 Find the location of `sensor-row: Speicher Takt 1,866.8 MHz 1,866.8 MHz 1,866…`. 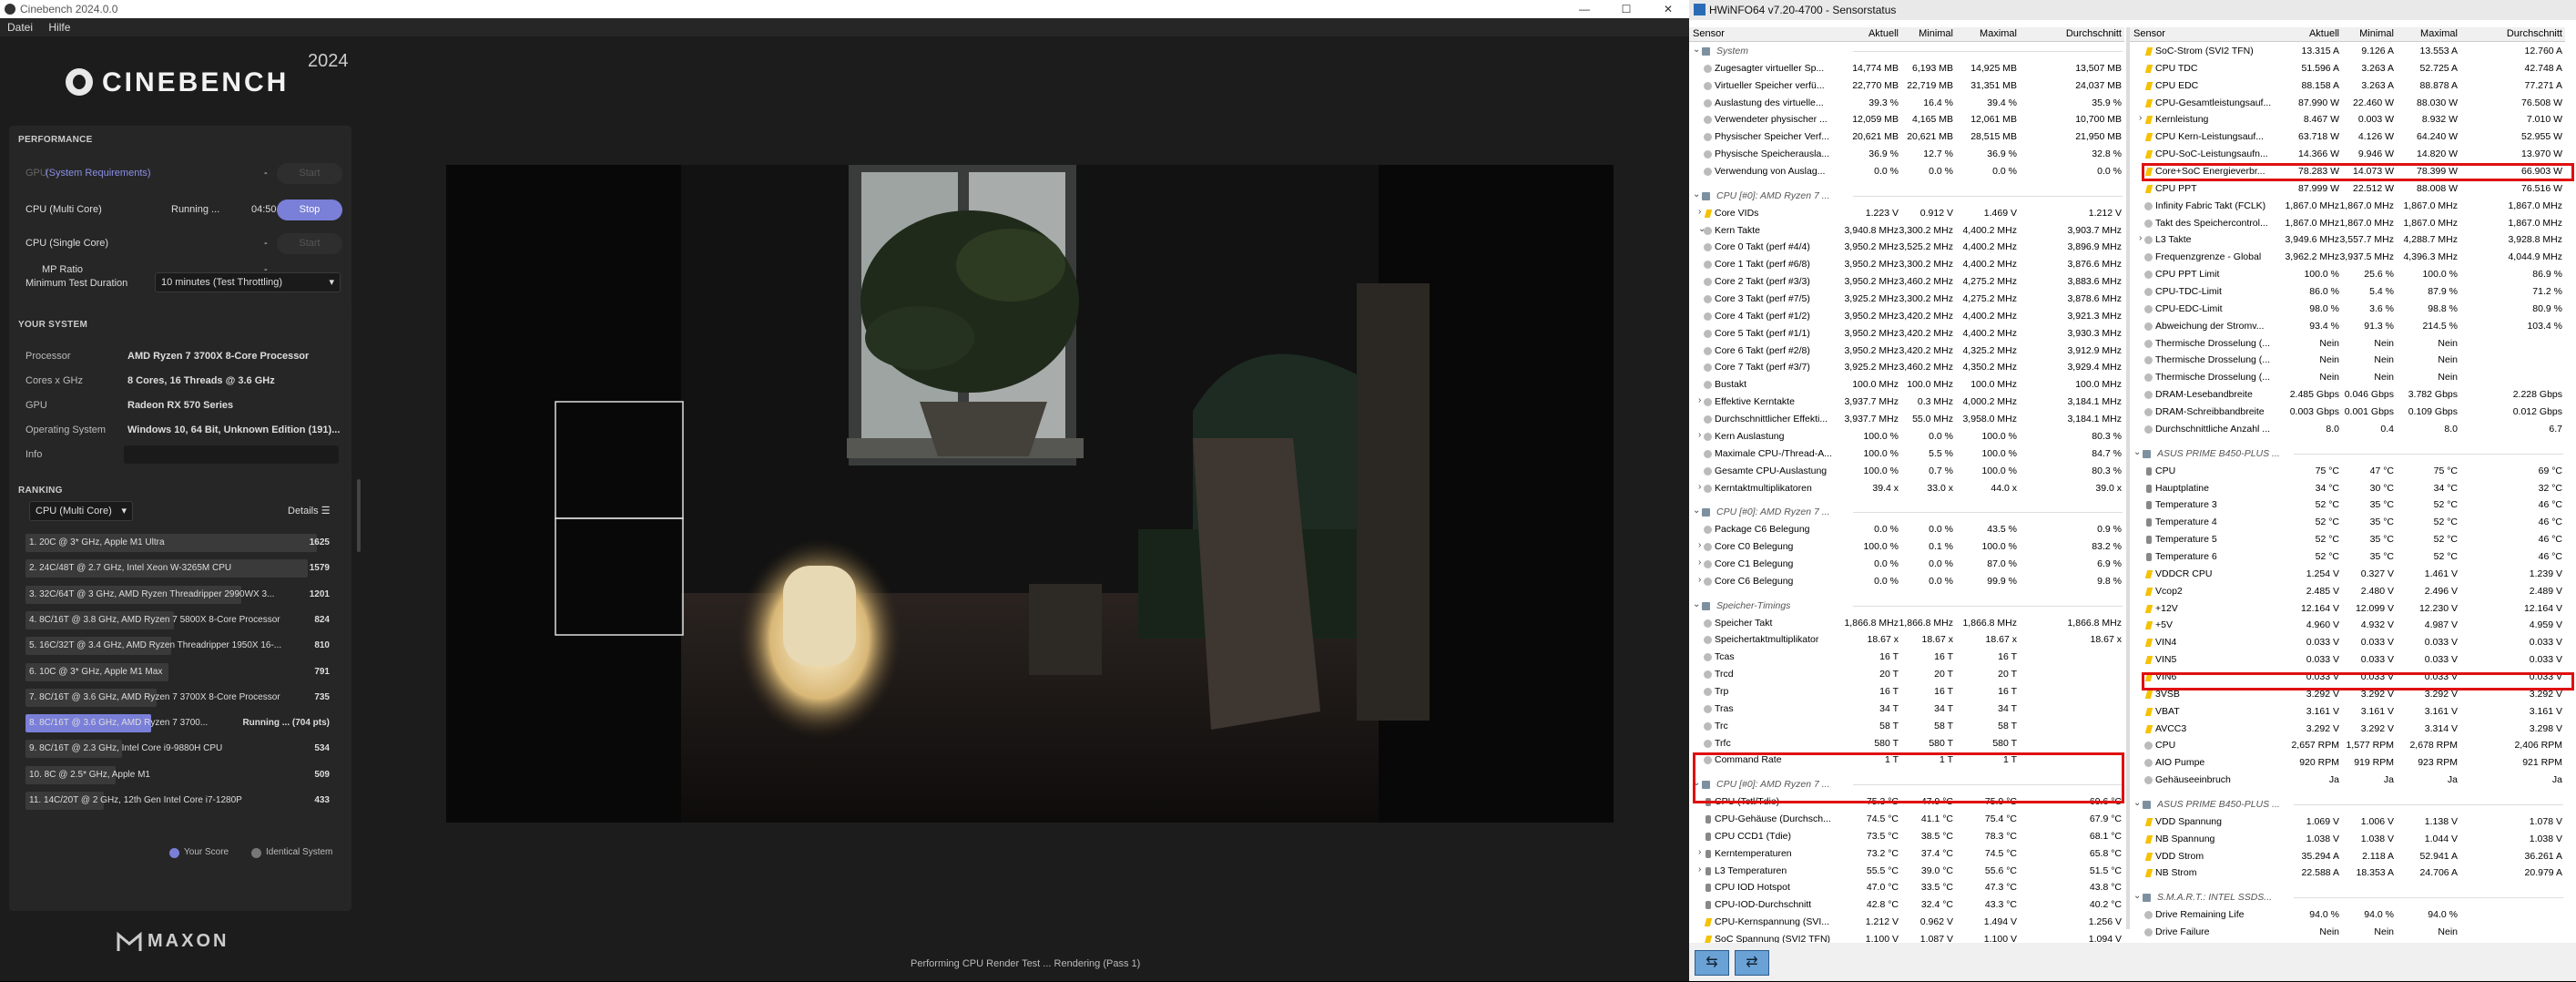

sensor-row: Speicher Takt 1,866.8 MHz 1,866.8 MHz 1,866… is located at coordinates (1906, 623).